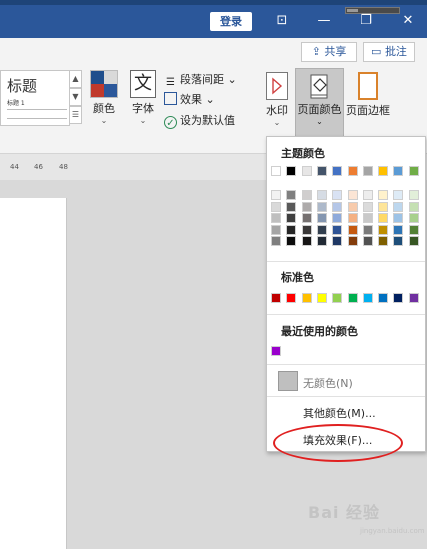 This screenshot has width=427, height=549. I want to click on no-color-item: 无颜色(N), so click(328, 383).